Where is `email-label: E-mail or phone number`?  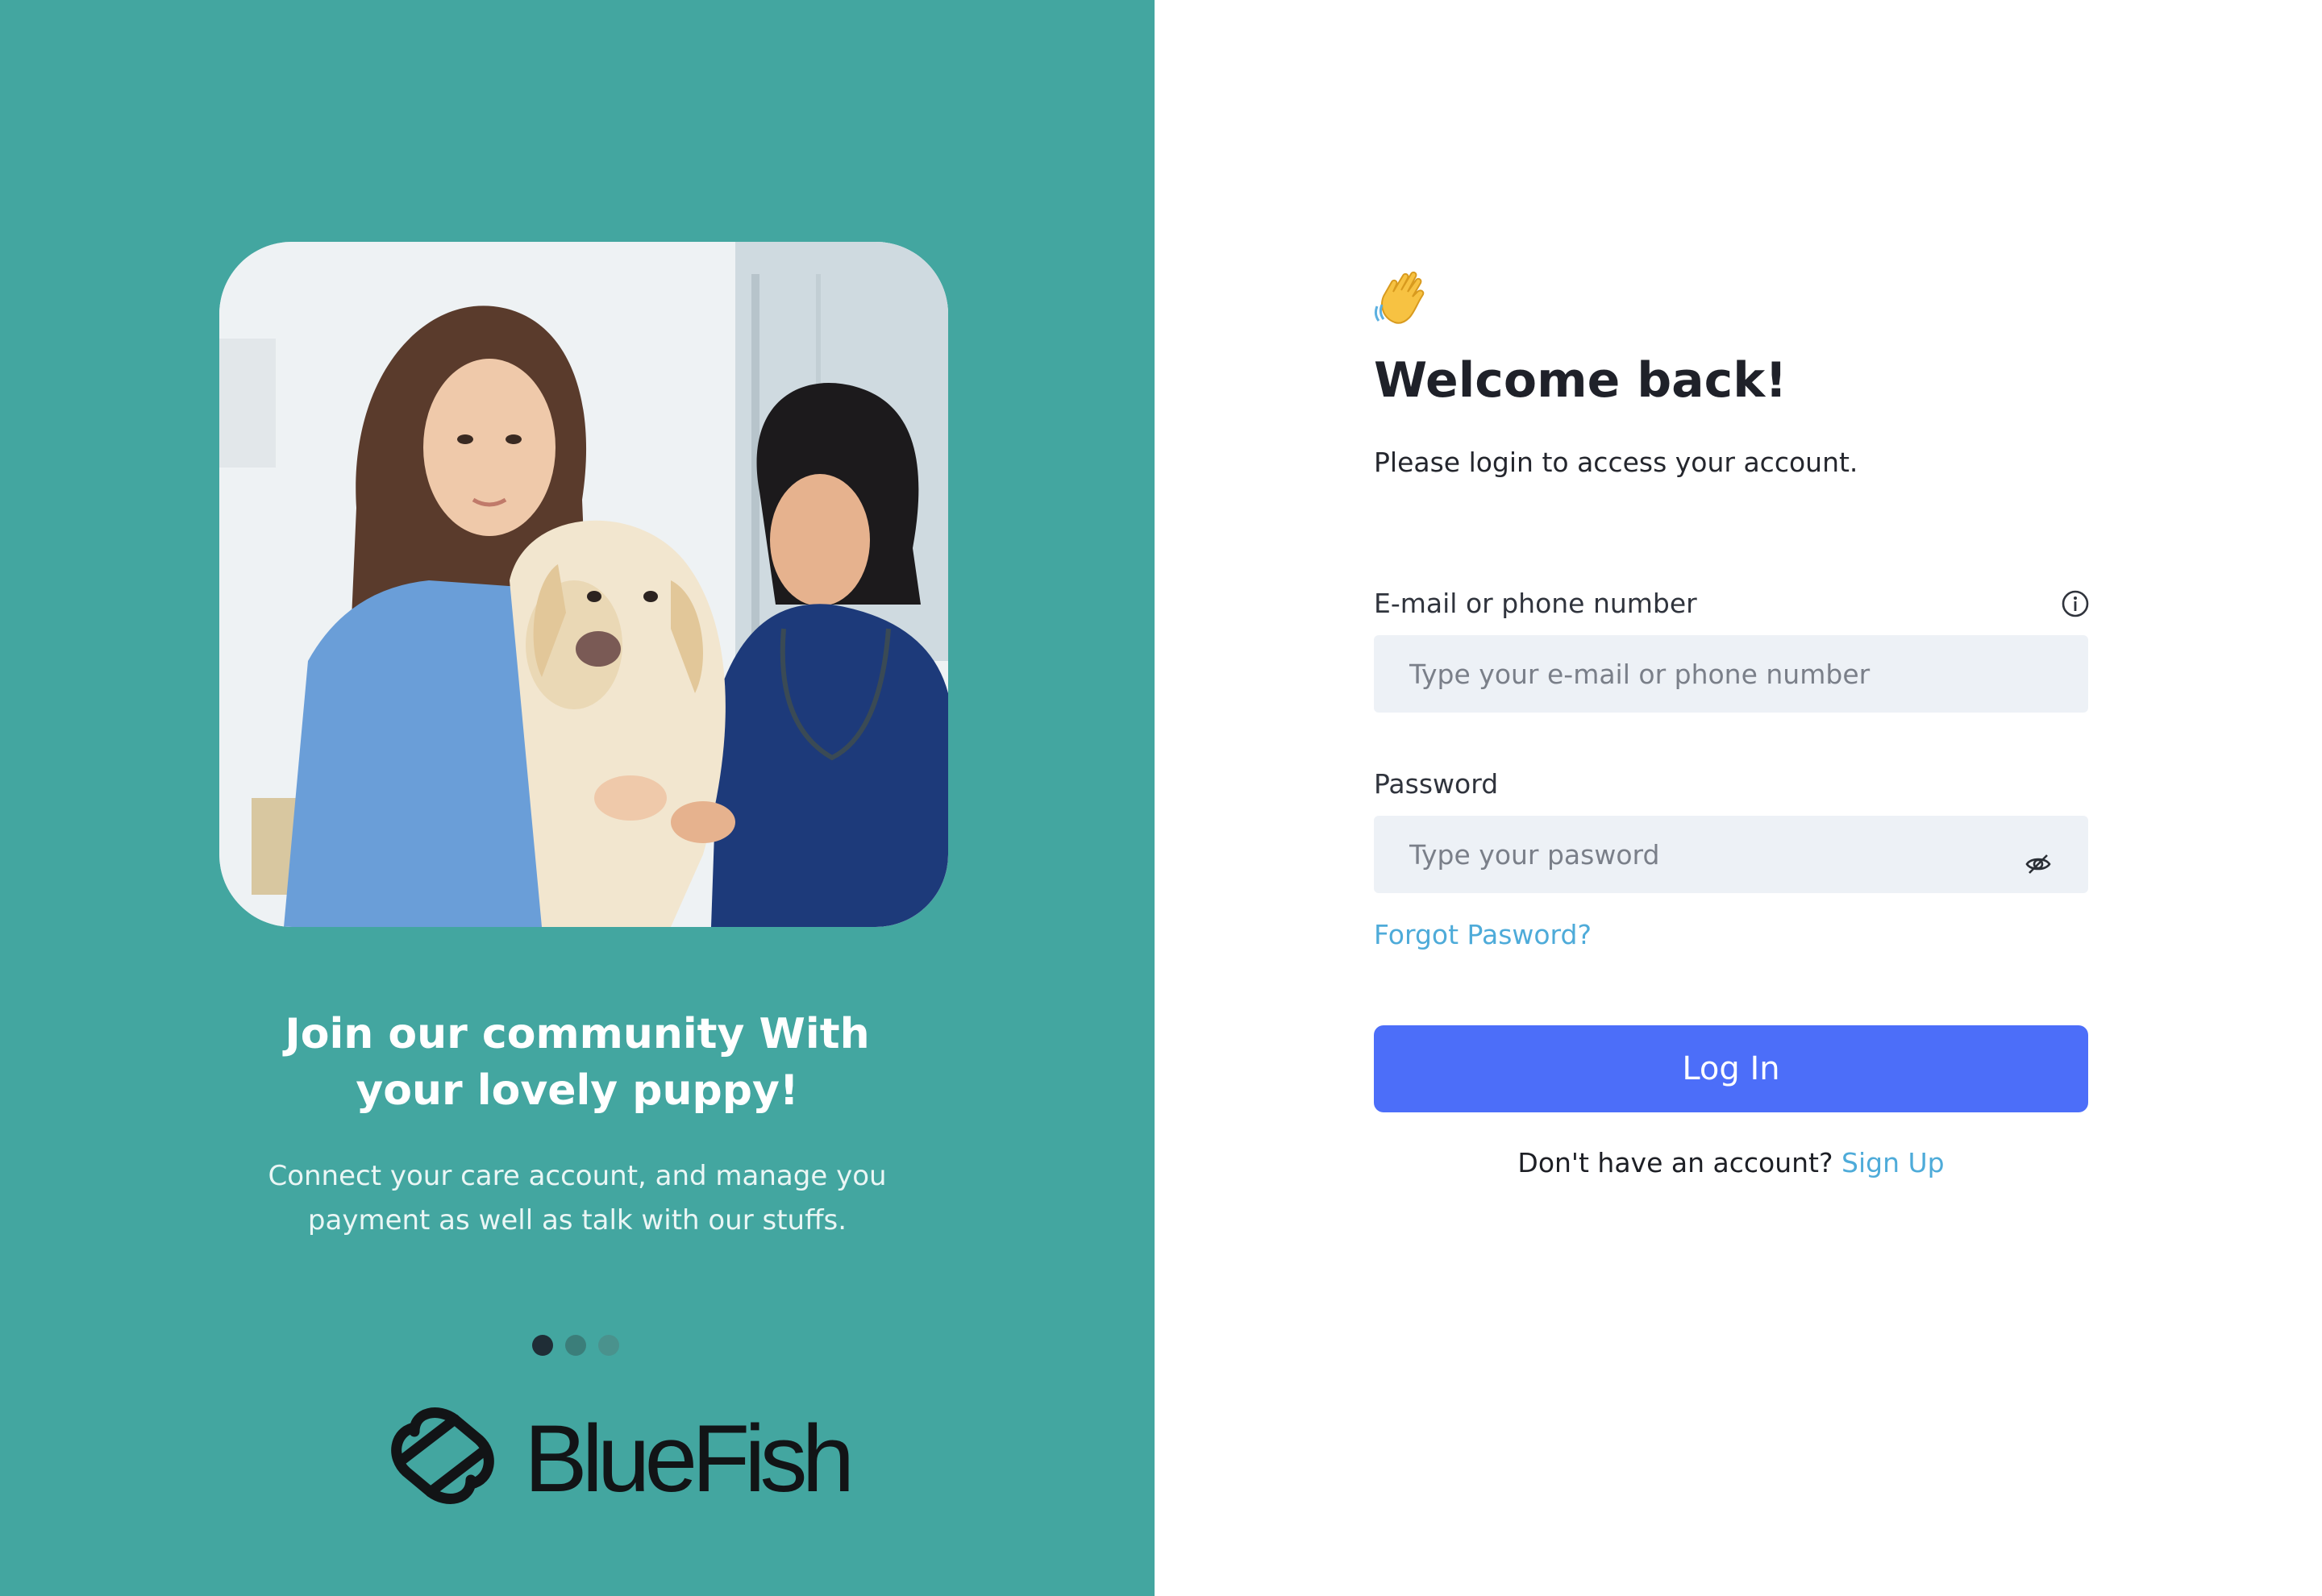 email-label: E-mail or phone number is located at coordinates (1535, 603).